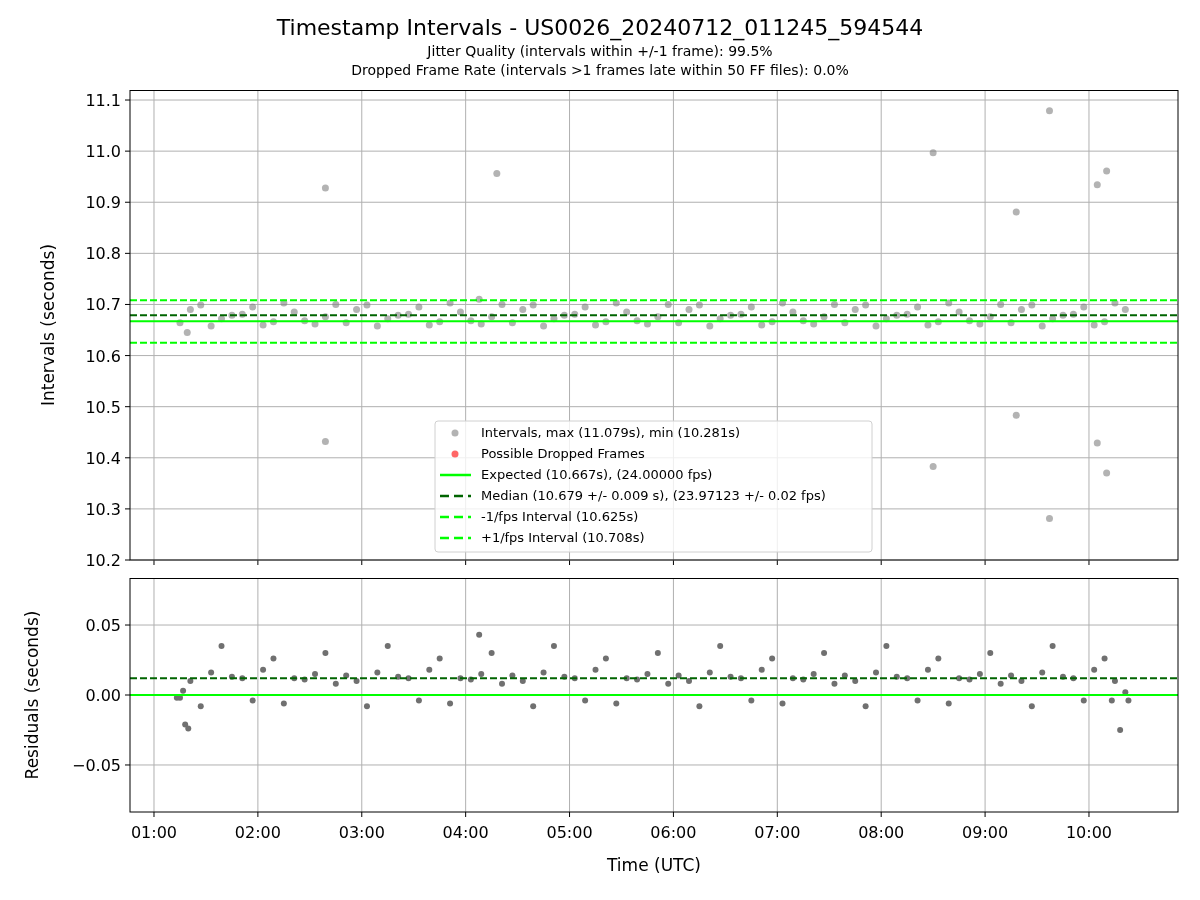 This screenshot has width=1200, height=900. What do you see at coordinates (560, 516) in the screenshot?
I see `legend-label: -1/fps Interval (10.625s)` at bounding box center [560, 516].